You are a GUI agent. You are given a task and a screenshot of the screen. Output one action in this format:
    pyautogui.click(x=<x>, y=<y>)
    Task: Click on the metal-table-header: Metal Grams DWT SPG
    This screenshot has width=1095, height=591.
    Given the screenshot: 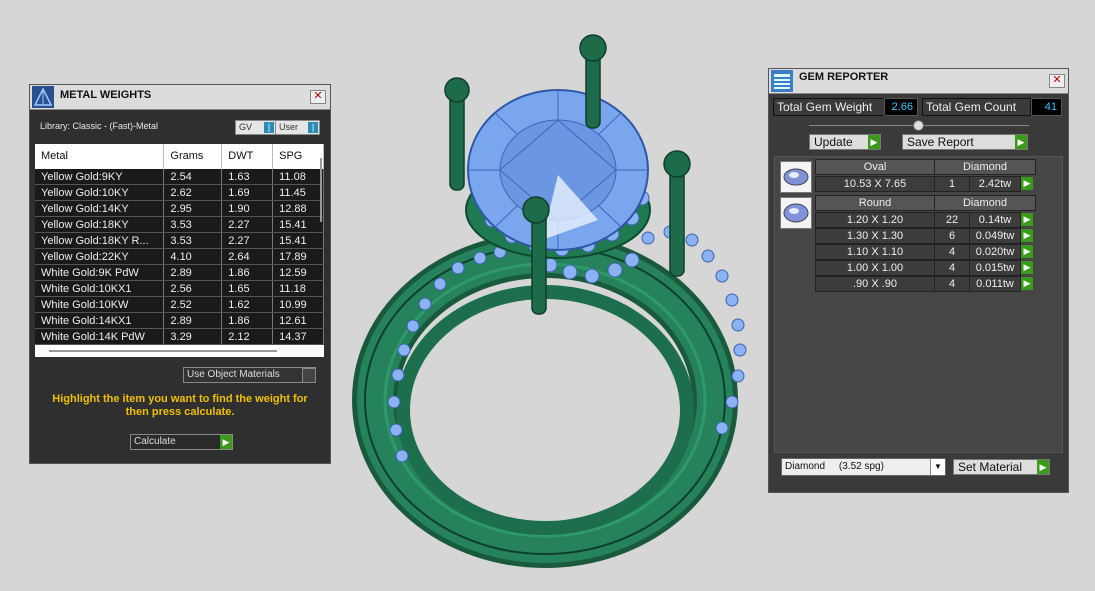 What is the action you would take?
    pyautogui.click(x=179, y=156)
    